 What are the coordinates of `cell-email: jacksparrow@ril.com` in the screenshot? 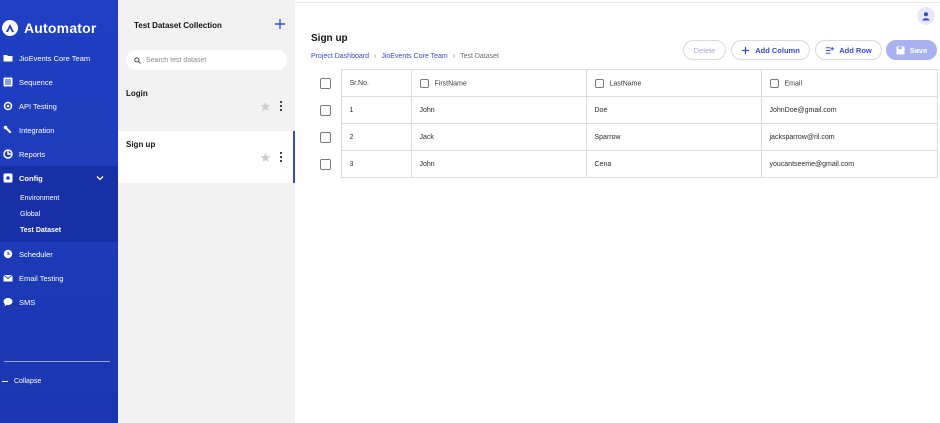 It's located at (849, 137).